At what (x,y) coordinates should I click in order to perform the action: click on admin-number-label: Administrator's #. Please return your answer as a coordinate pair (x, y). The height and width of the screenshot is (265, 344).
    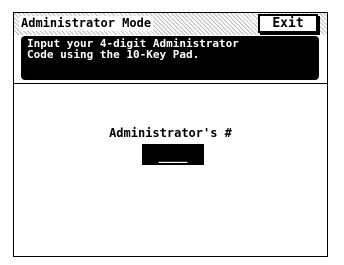
    Looking at the image, I should click on (170, 133).